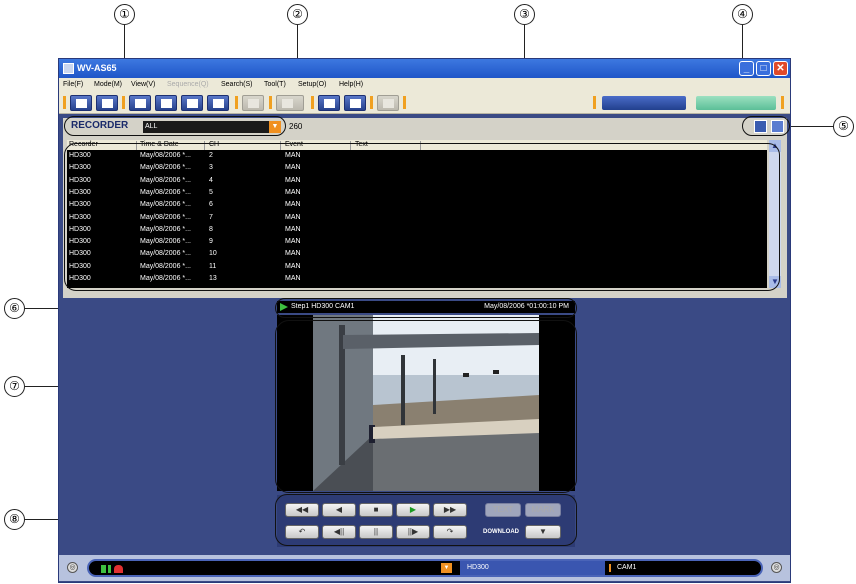  What do you see at coordinates (97, 68) in the screenshot?
I see `window-title: WV-AS65` at bounding box center [97, 68].